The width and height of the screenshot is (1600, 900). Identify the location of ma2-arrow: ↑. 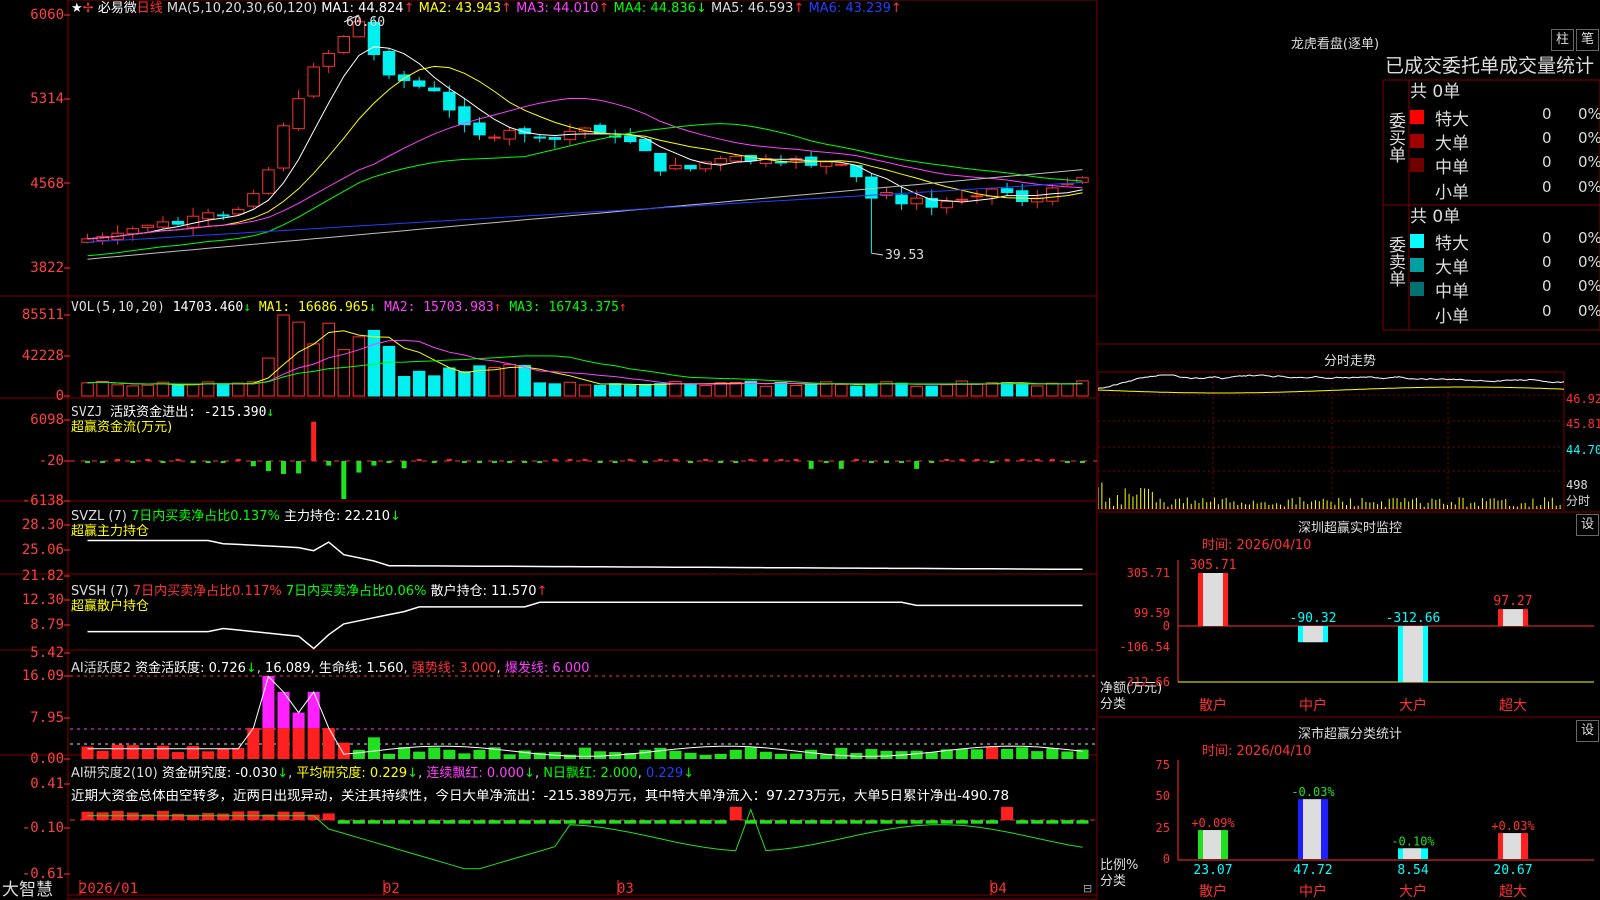
(506, 8).